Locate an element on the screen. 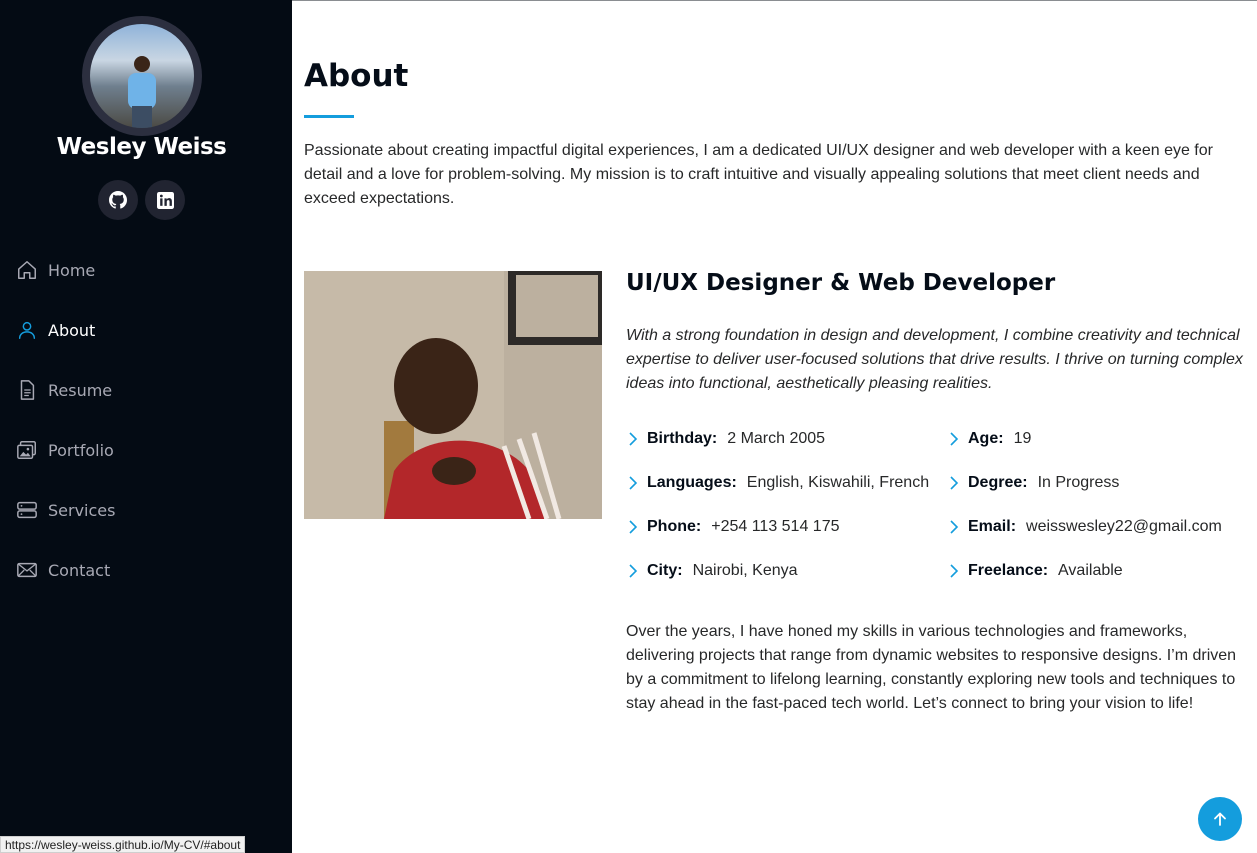 Image resolution: width=1257 pixels, height=853 pixels. fact-value: 2 March 2005 is located at coordinates (776, 438).